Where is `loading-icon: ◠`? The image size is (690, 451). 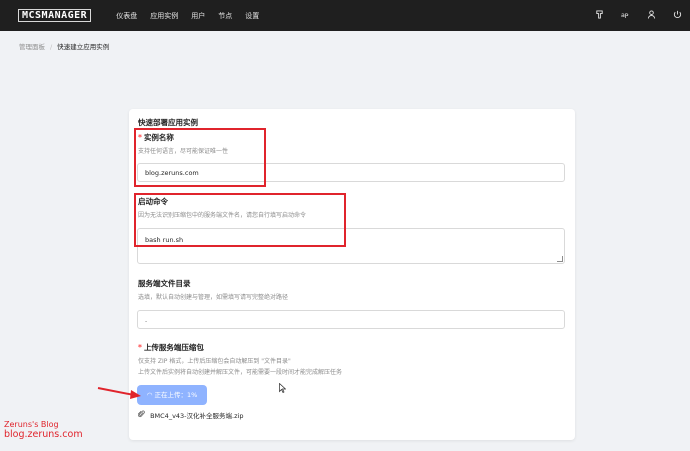 loading-icon: ◠ is located at coordinates (149, 395).